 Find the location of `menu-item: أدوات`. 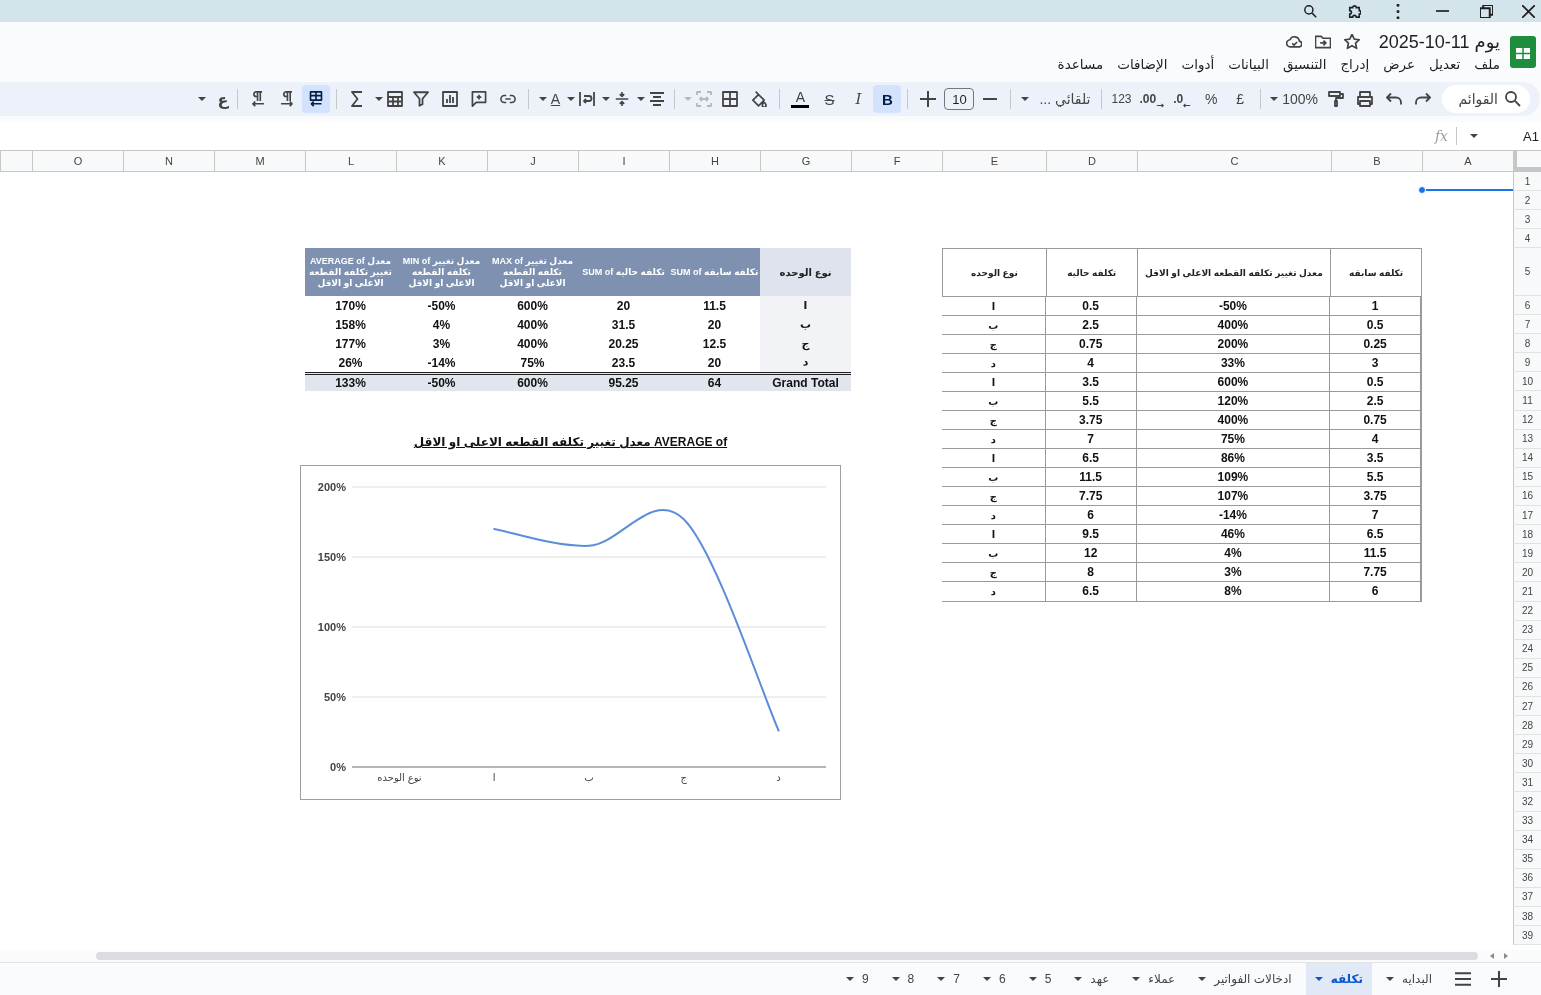

menu-item: أدوات is located at coordinates (1198, 65).